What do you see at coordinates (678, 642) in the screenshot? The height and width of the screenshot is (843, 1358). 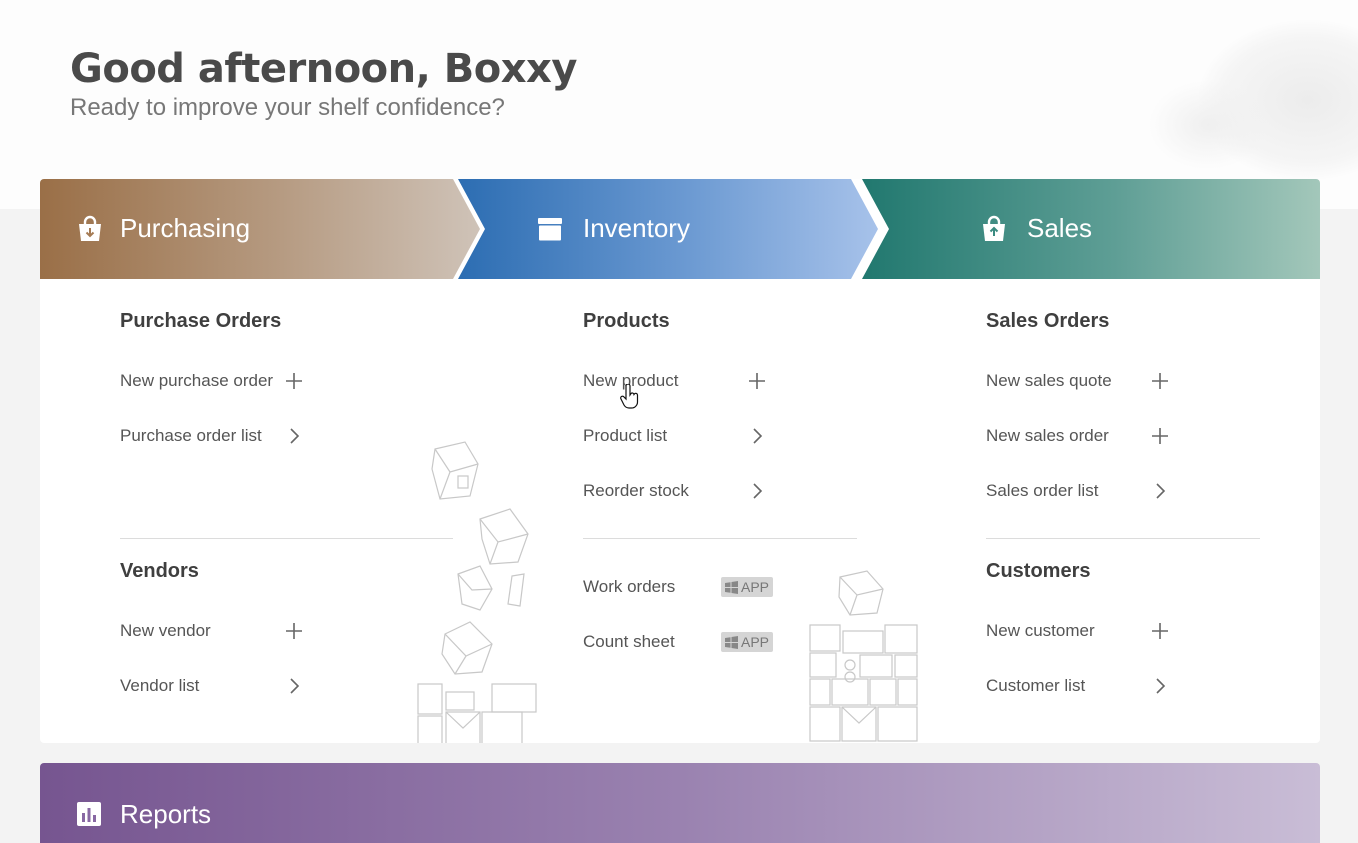 I see `count-sheet-link: Count sheet APP` at bounding box center [678, 642].